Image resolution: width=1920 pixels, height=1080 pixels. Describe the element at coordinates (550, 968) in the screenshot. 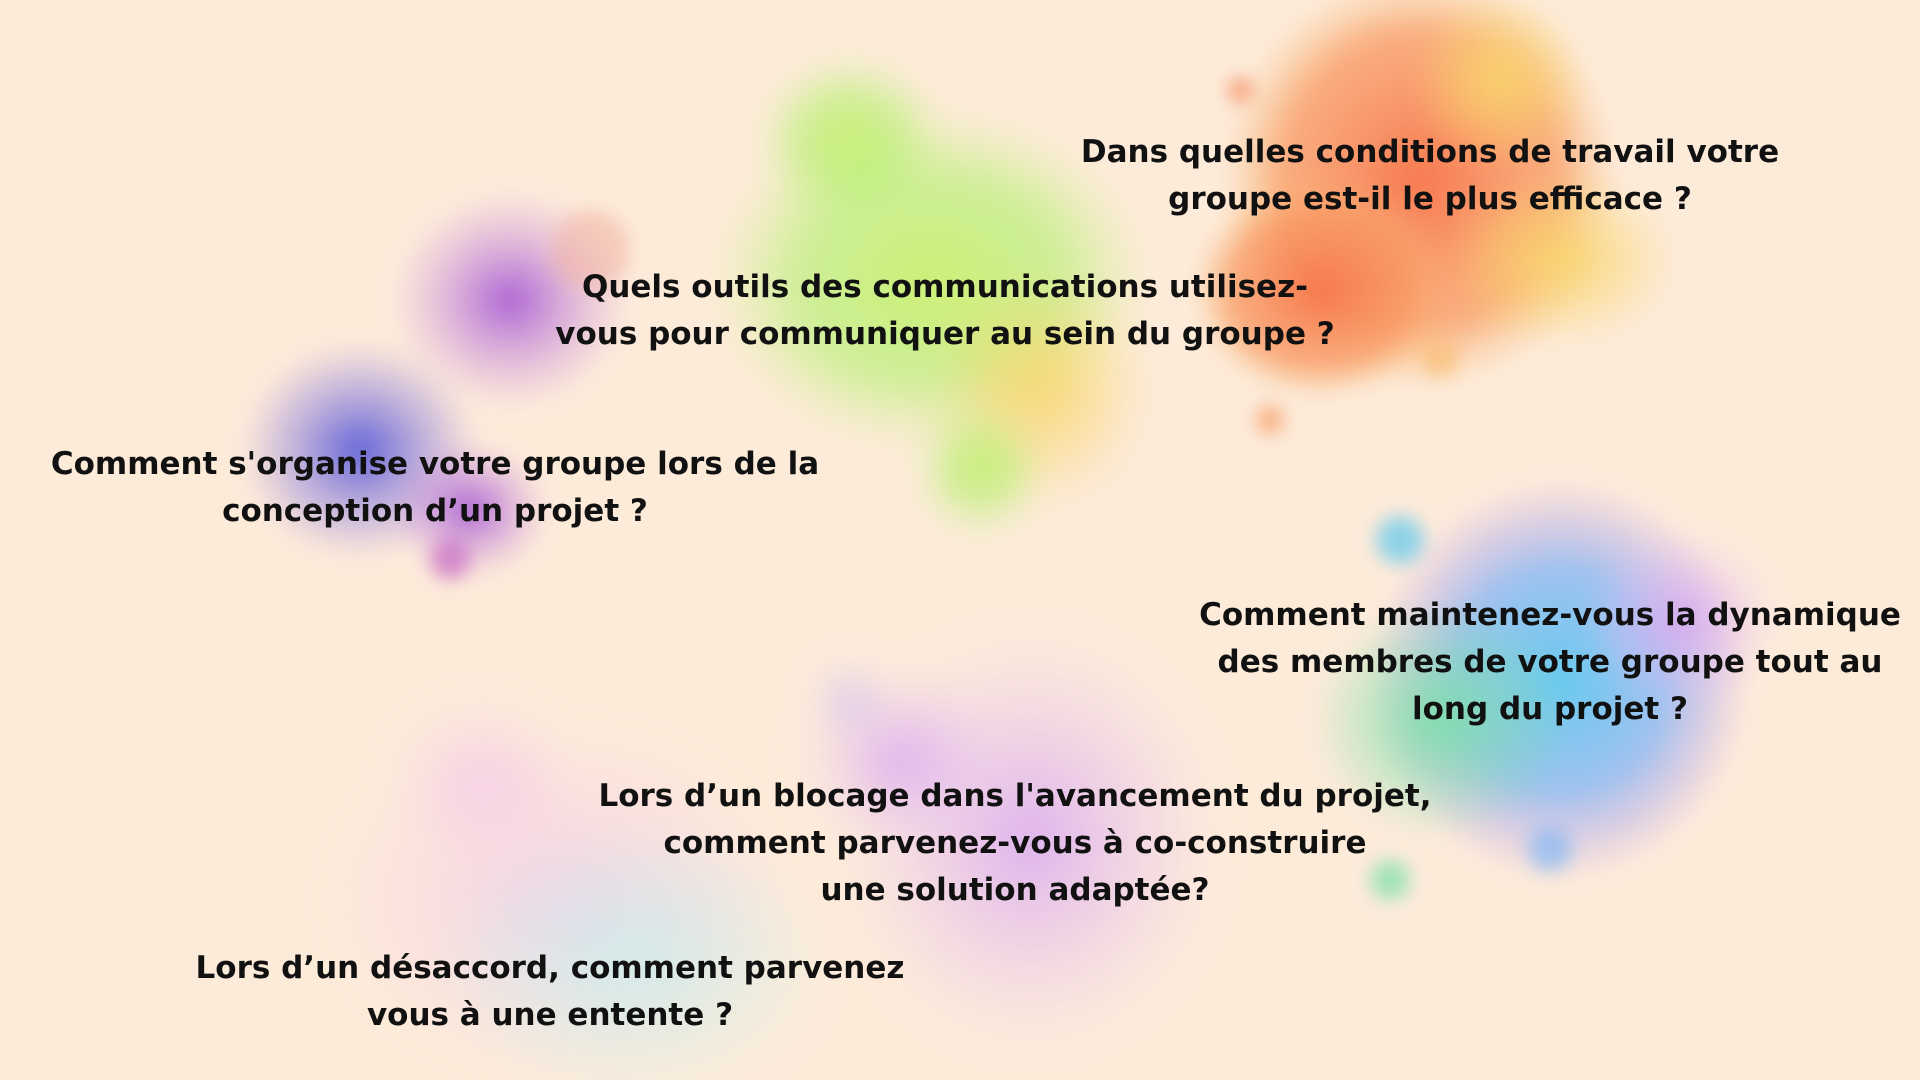

I see `question-line: Lors d’un désaccord, comment parvenez` at that location.